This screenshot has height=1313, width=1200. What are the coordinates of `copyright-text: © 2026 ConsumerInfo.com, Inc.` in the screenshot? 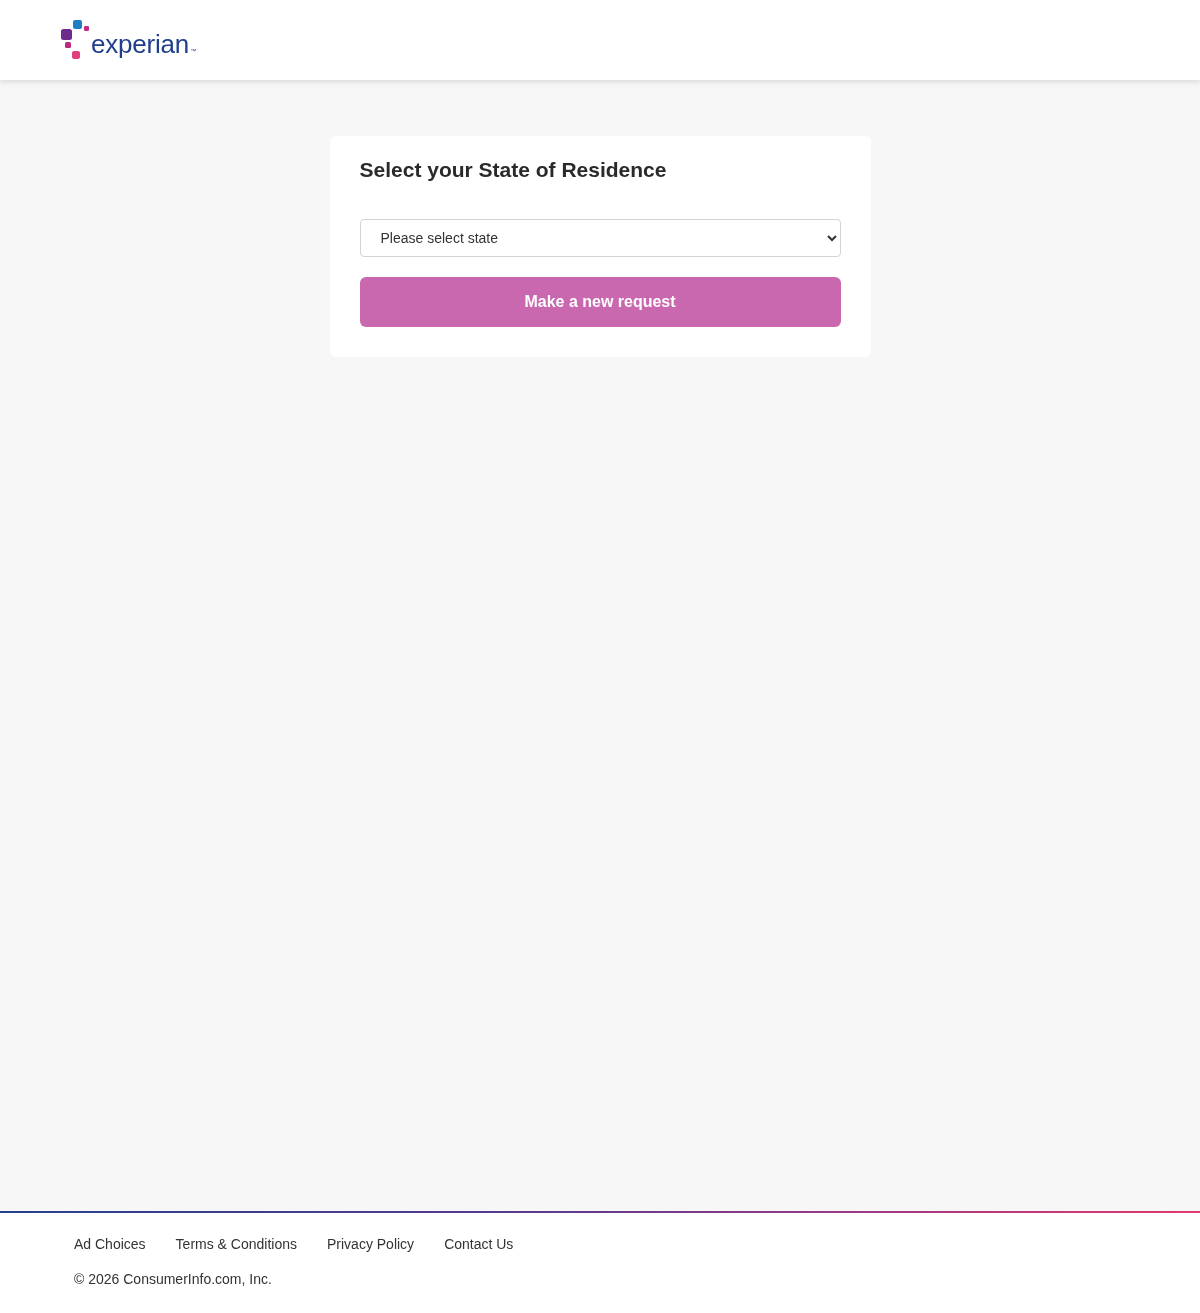 It's located at (173, 1279).